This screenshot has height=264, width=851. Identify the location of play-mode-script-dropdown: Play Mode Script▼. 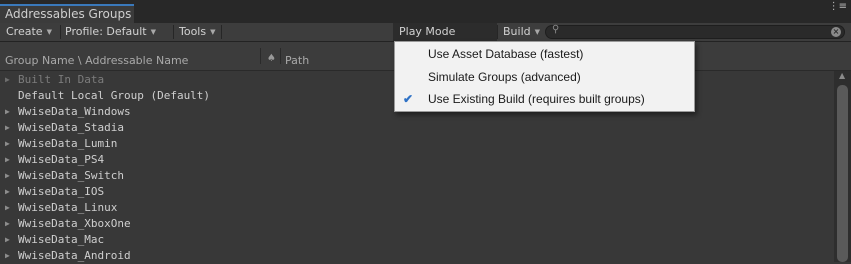
(445, 39).